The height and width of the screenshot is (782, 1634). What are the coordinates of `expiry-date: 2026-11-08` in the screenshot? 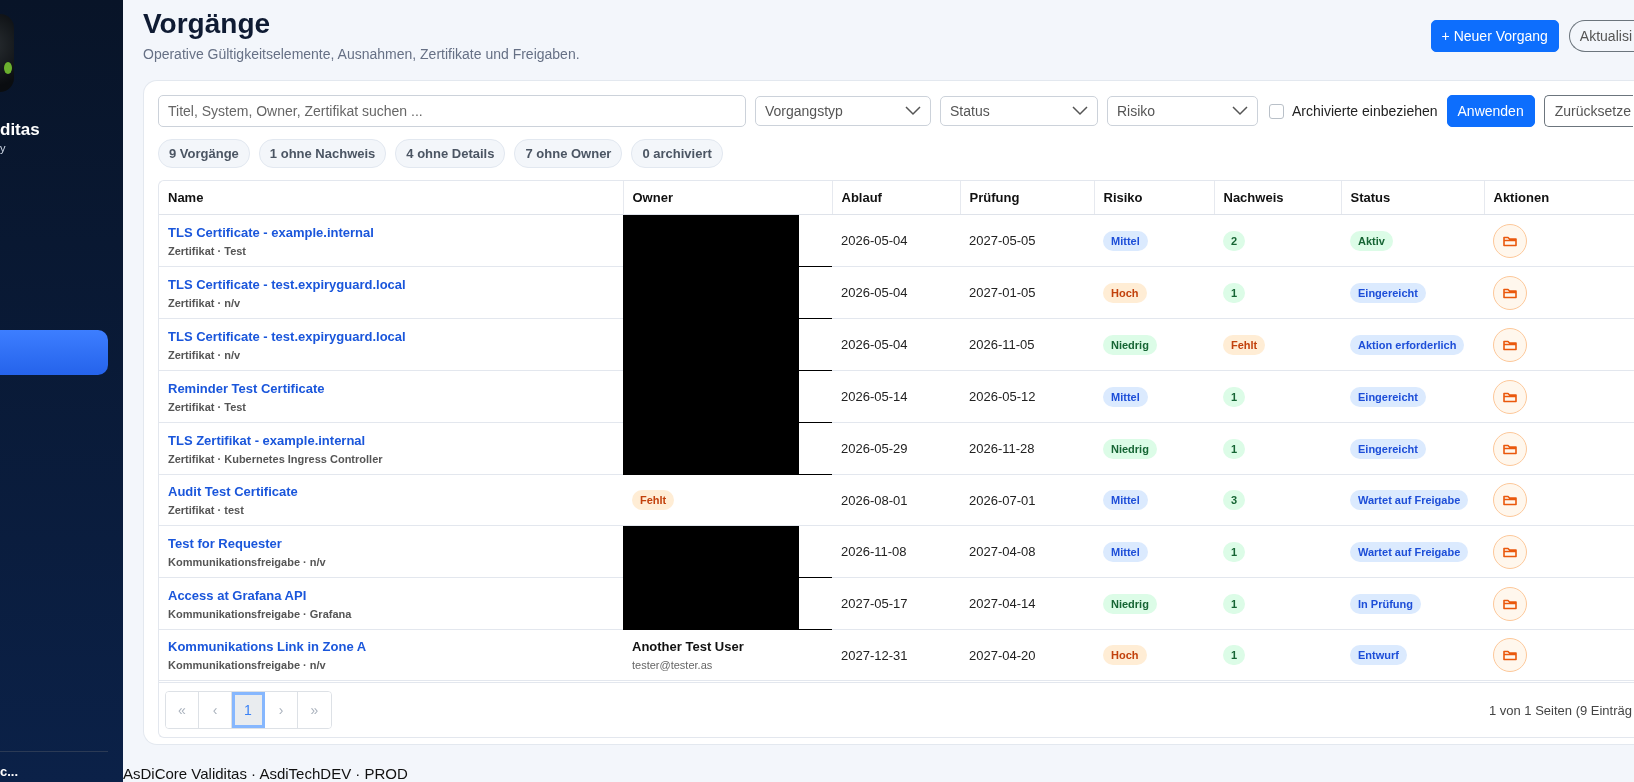 It's located at (874, 551).